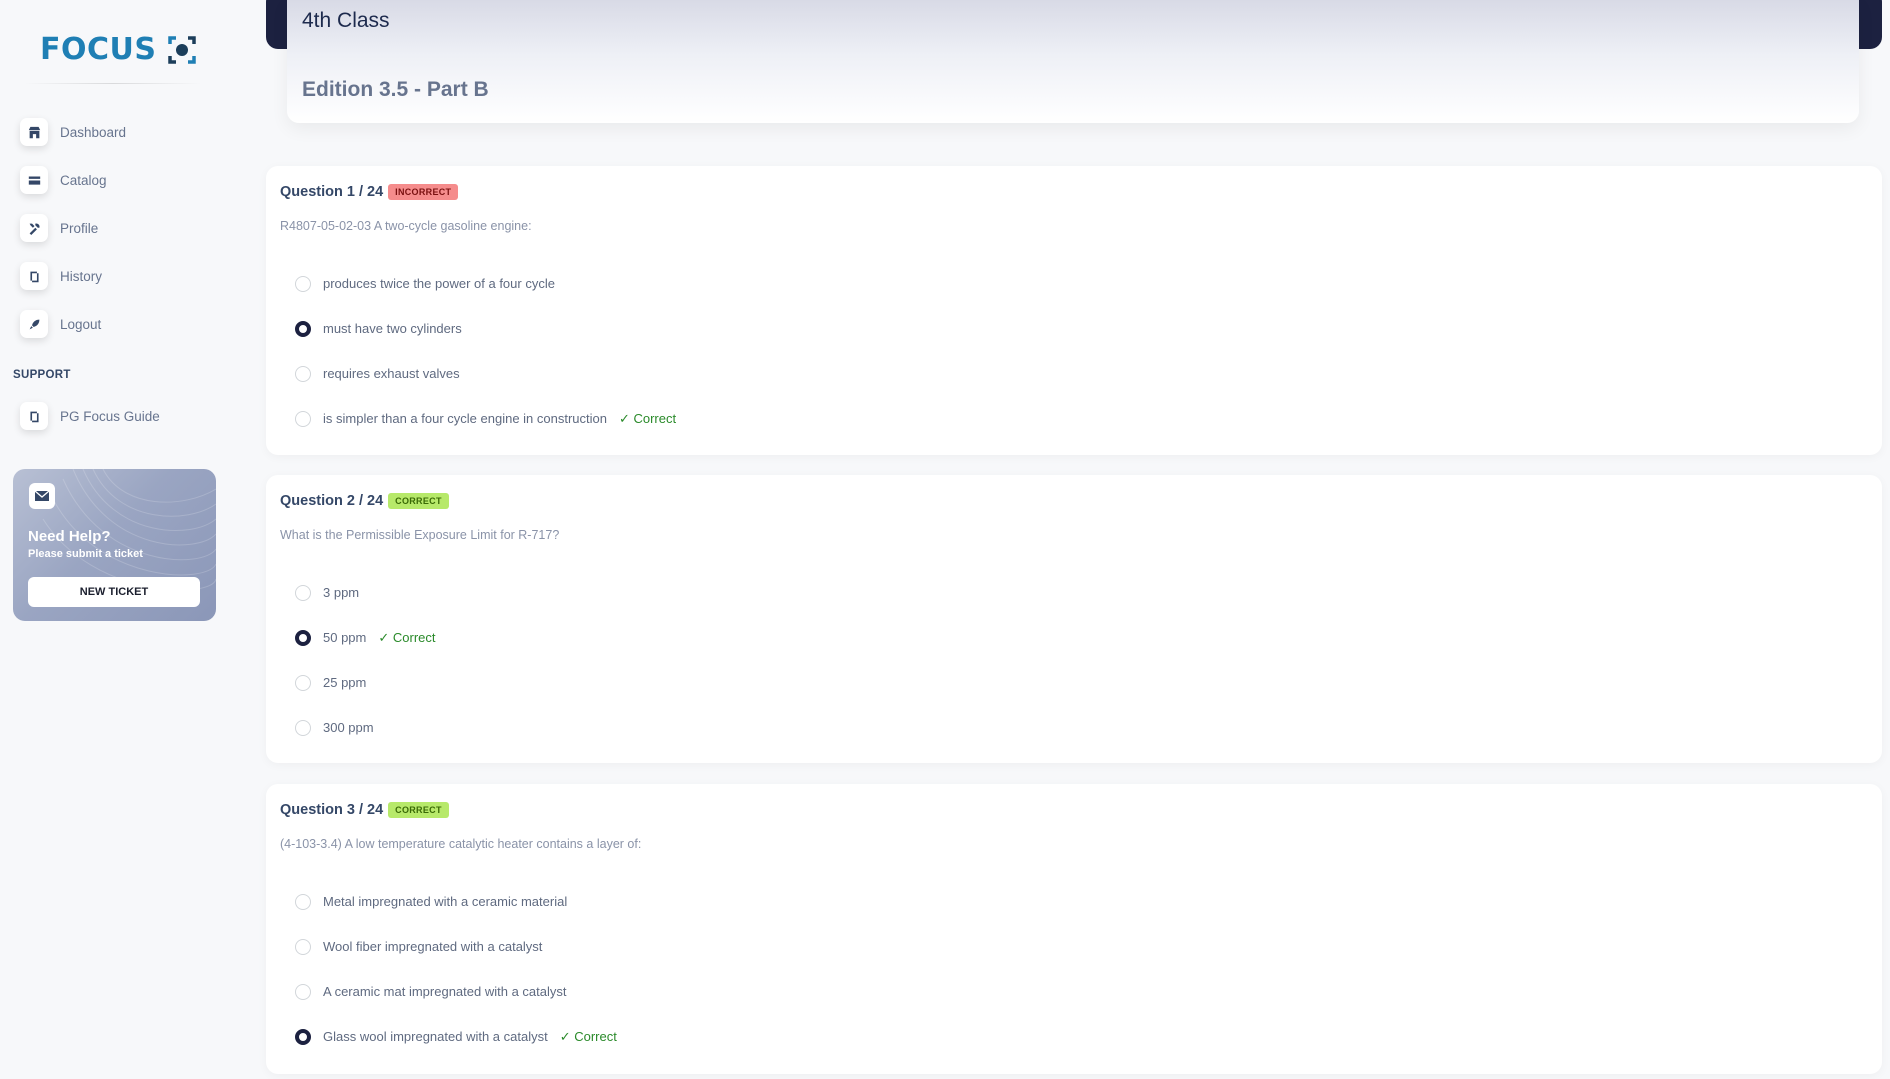  I want to click on sidebar-item-label: History, so click(81, 276).